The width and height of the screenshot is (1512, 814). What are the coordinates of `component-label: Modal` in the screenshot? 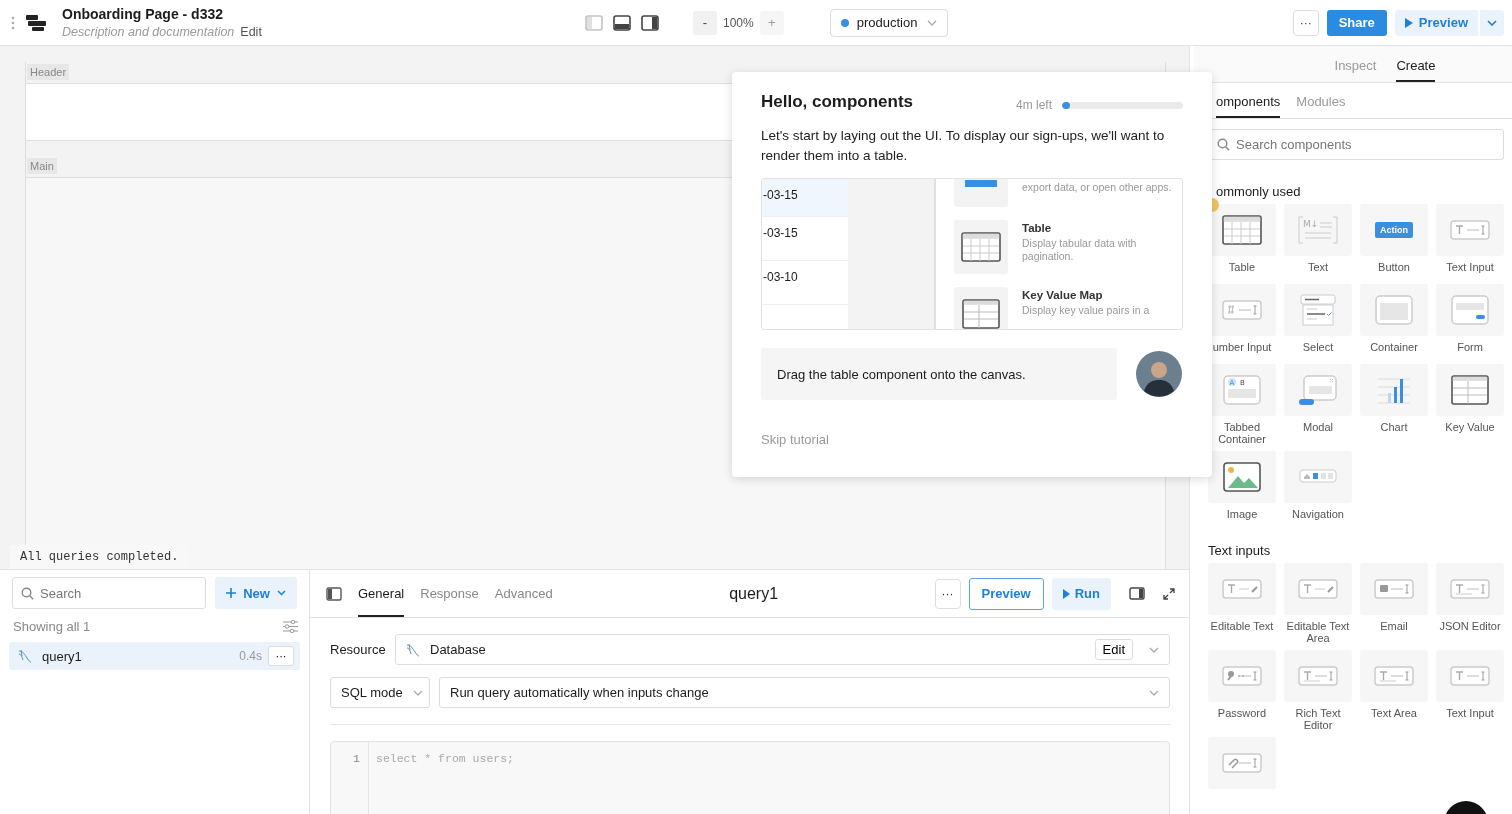 It's located at (1318, 427).